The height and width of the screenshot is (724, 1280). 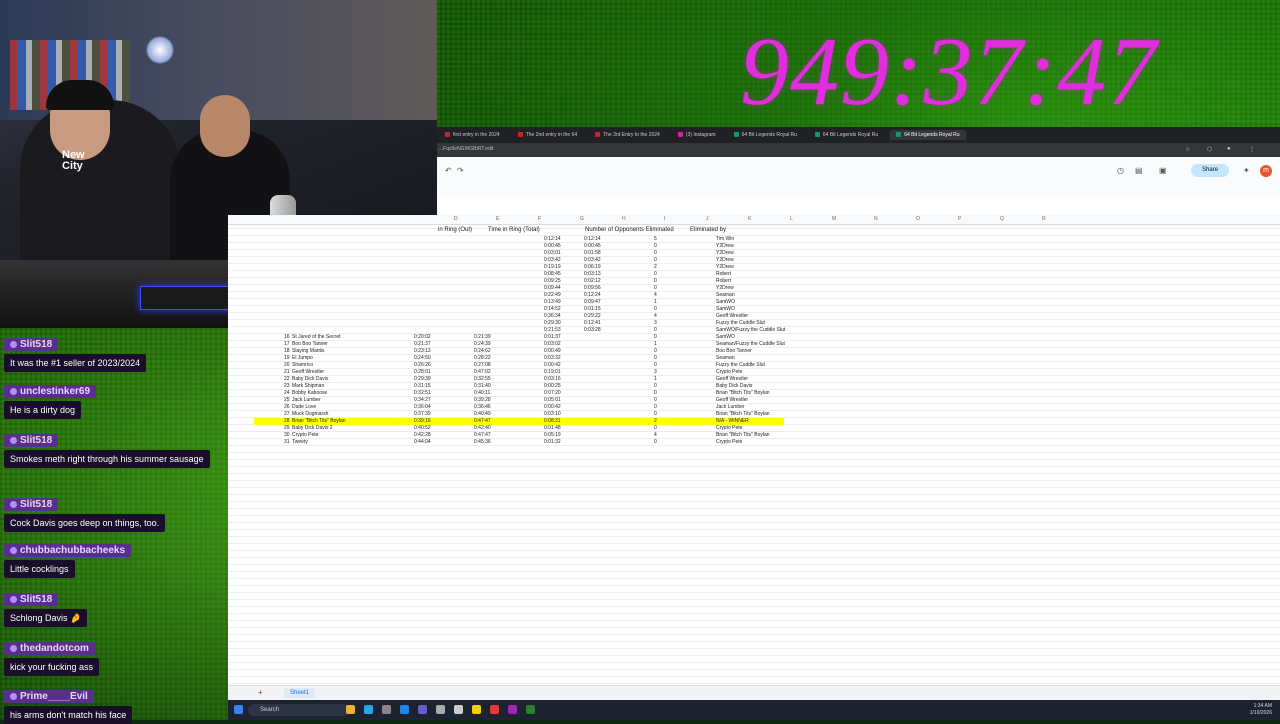 What do you see at coordinates (708, 230) in the screenshot?
I see `header-eliminated-by: Eliminated by` at bounding box center [708, 230].